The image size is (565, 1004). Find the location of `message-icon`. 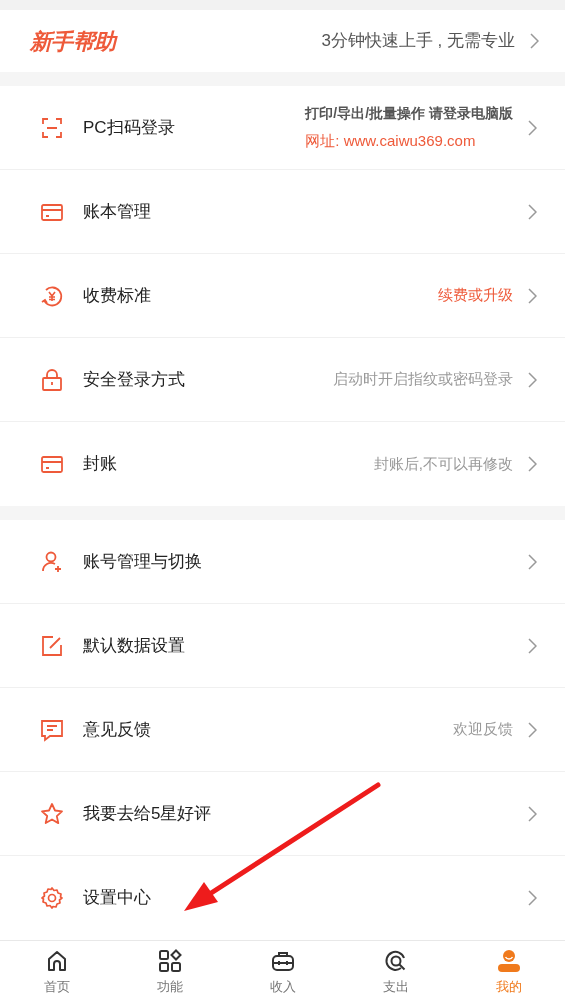

message-icon is located at coordinates (52, 729).